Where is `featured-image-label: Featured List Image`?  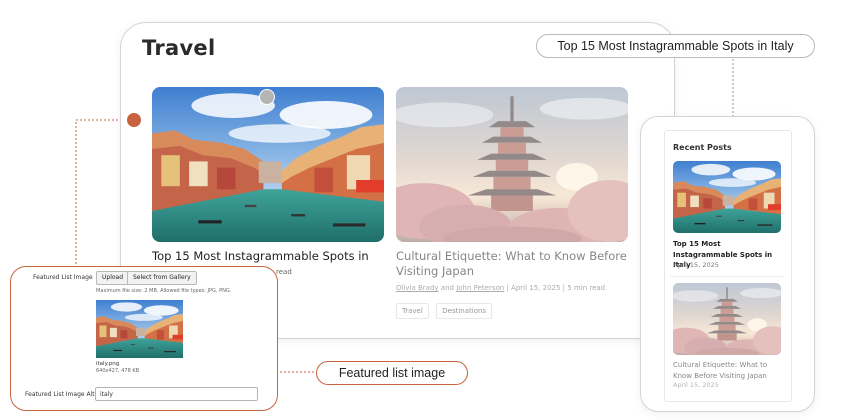
featured-image-label: Featured List Image is located at coordinates (63, 277).